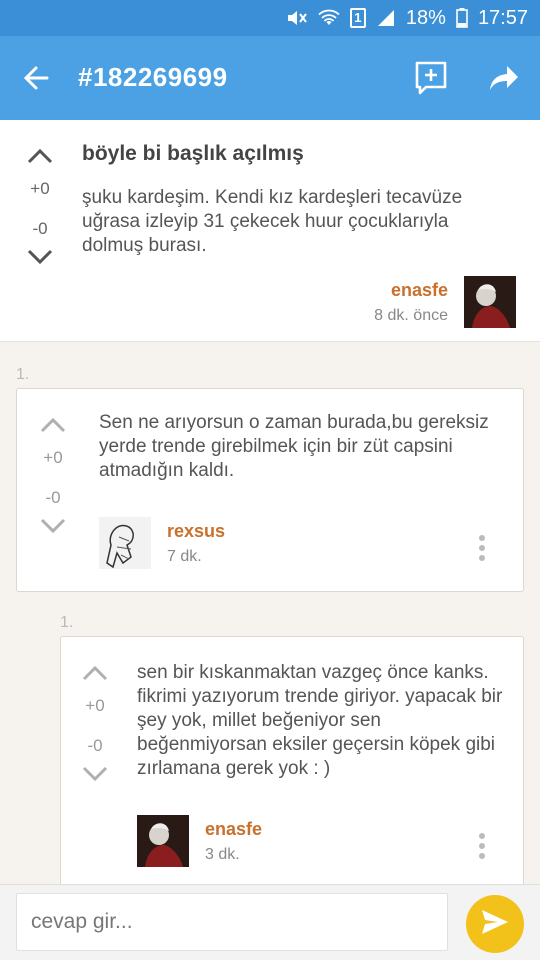 Image resolution: width=540 pixels, height=960 pixels. Describe the element at coordinates (270, 78) in the screenshot. I see `app-bar: #182269699` at that location.